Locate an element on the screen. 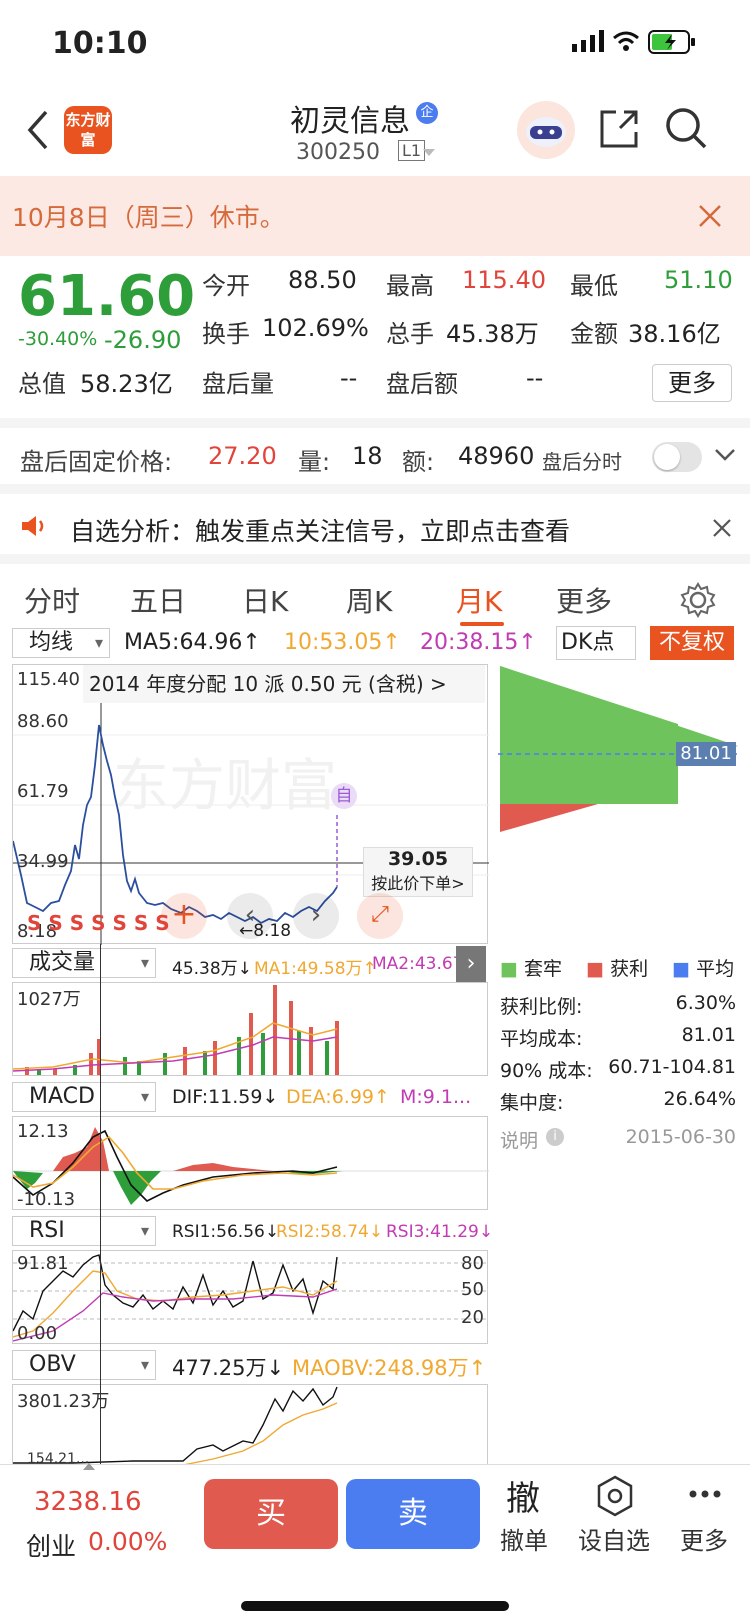 The height and width of the screenshot is (1624, 750). macd-dif: DIF:11.59↓ is located at coordinates (225, 1097).